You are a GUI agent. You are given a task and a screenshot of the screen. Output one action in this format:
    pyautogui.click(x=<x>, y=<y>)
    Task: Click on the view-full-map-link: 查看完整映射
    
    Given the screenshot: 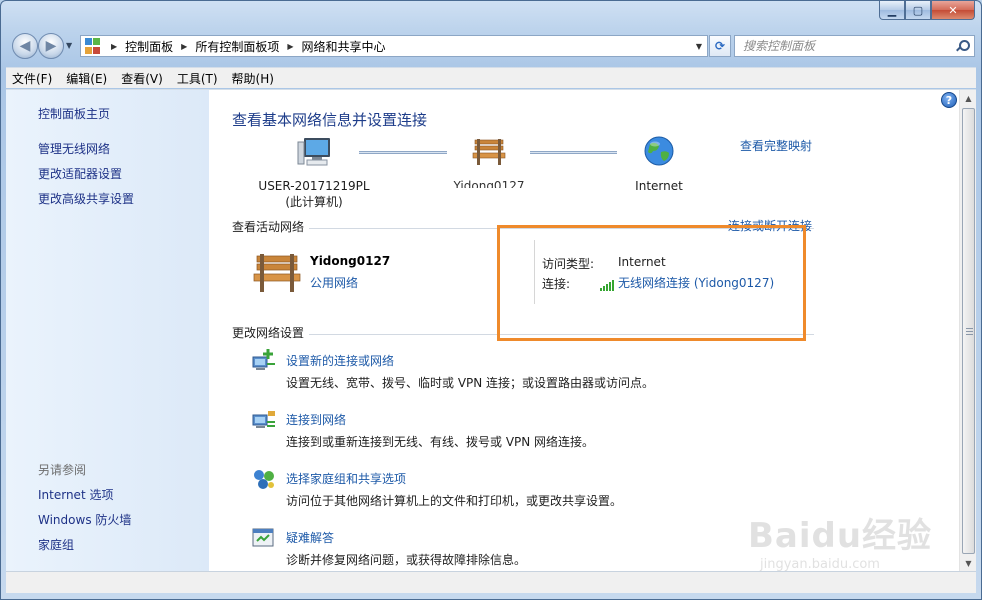 What is the action you would take?
    pyautogui.click(x=776, y=145)
    